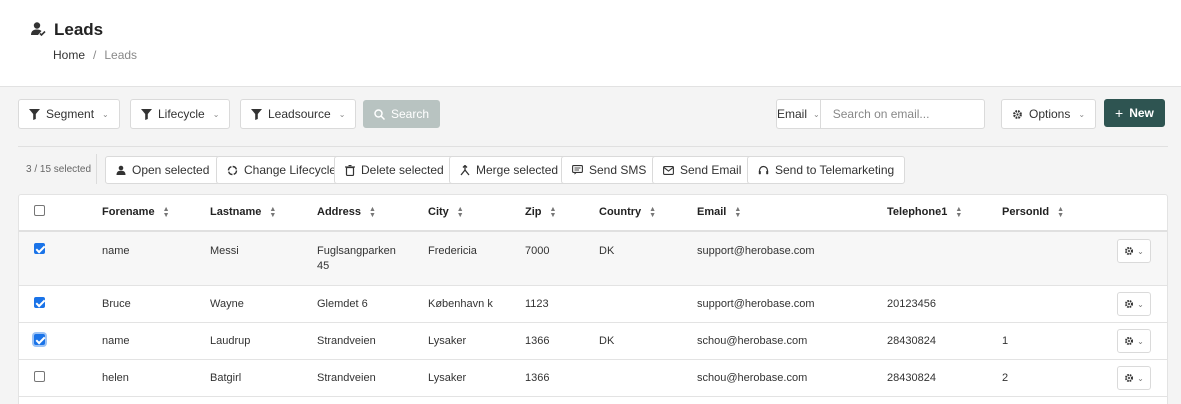 The image size is (1181, 404). Describe the element at coordinates (607, 251) in the screenshot. I see `cell-country: DK` at that location.